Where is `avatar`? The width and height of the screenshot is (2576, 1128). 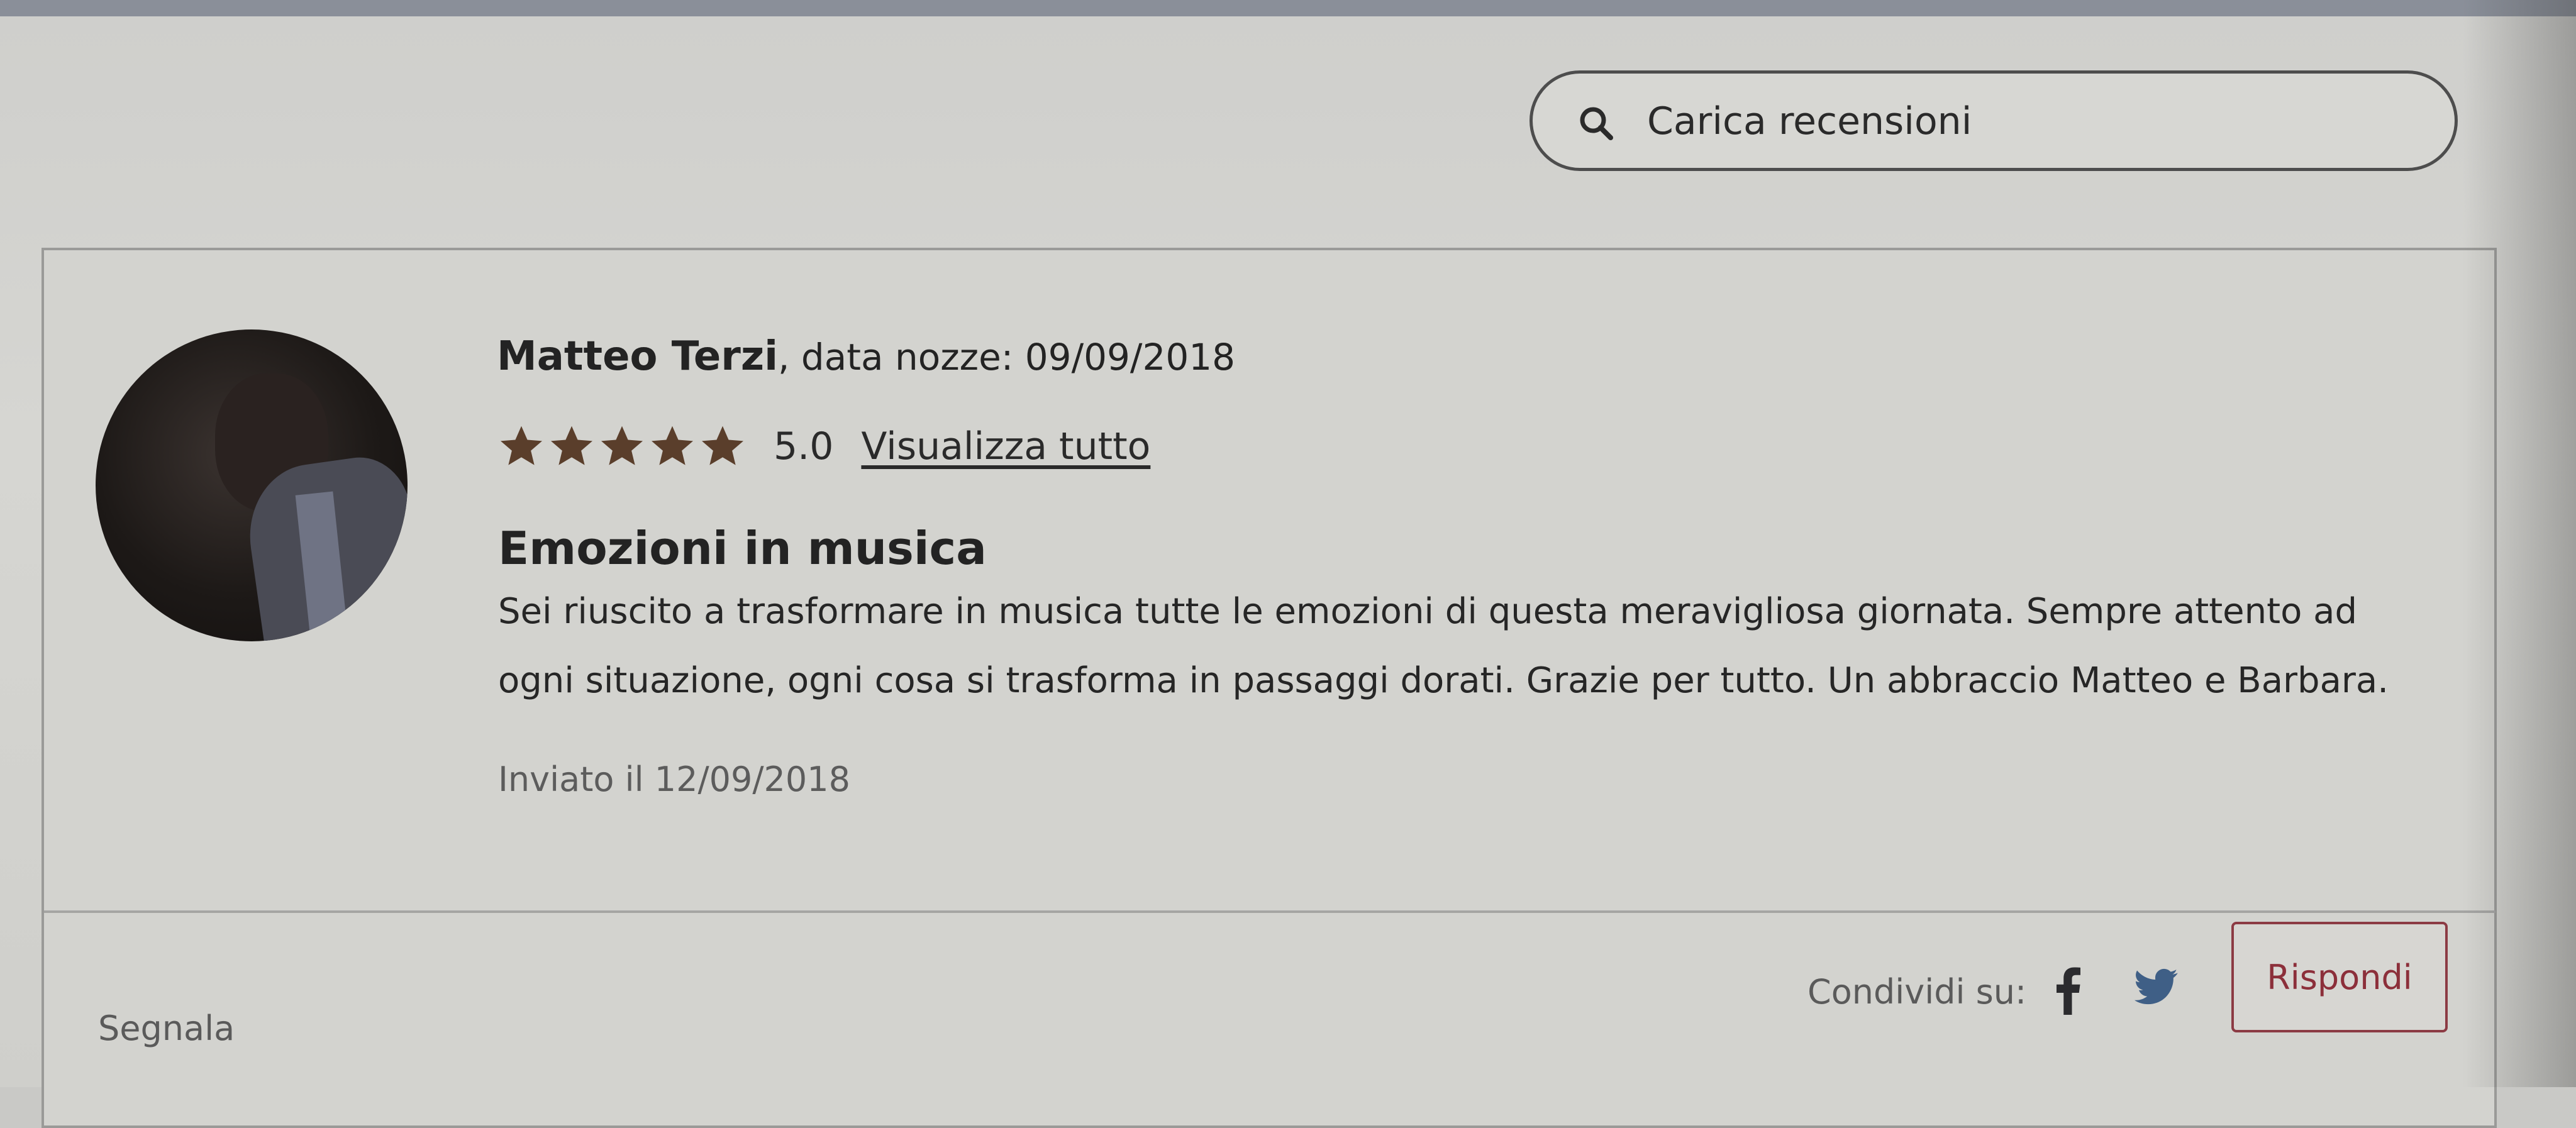
avatar is located at coordinates (252, 485).